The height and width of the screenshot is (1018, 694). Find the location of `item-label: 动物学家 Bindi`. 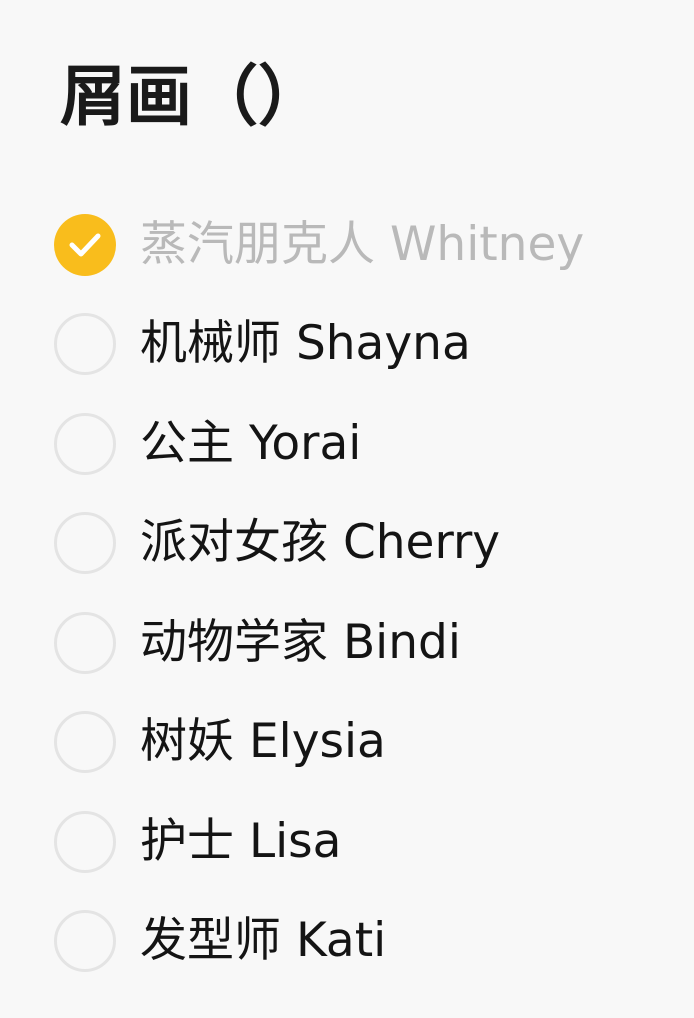

item-label: 动物学家 Bindi is located at coordinates (300, 642).